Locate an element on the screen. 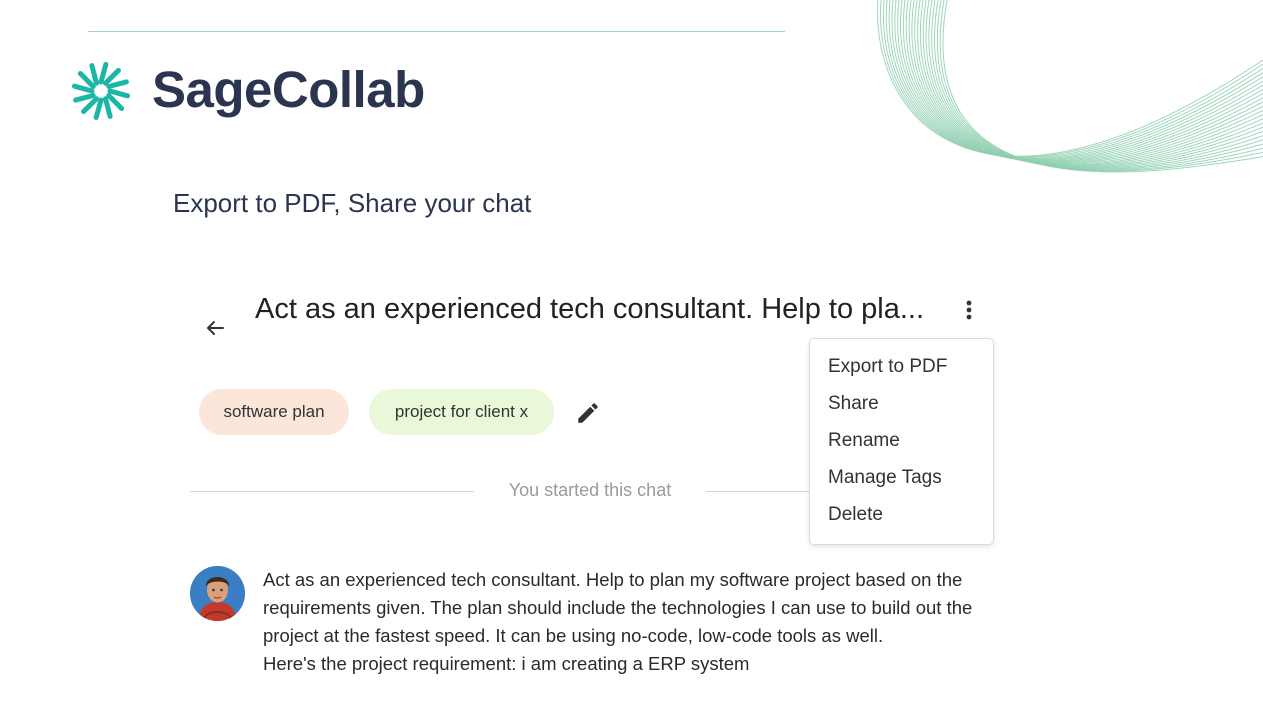 Image resolution: width=1263 pixels, height=722 pixels. menu-item-share: Share is located at coordinates (853, 404).